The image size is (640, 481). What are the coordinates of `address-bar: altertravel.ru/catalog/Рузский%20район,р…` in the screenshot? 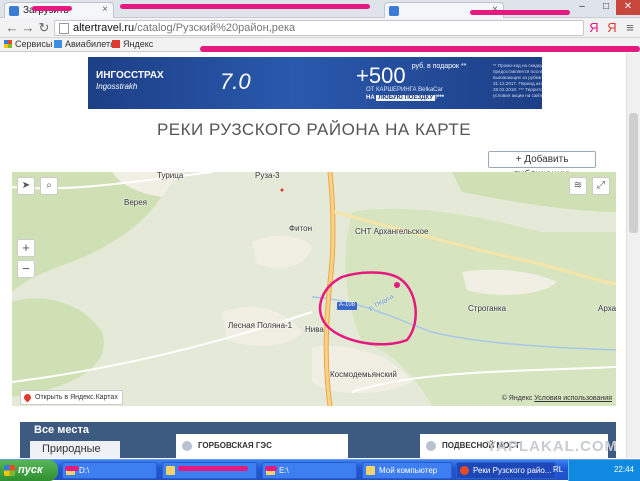 It's located at (319, 28).